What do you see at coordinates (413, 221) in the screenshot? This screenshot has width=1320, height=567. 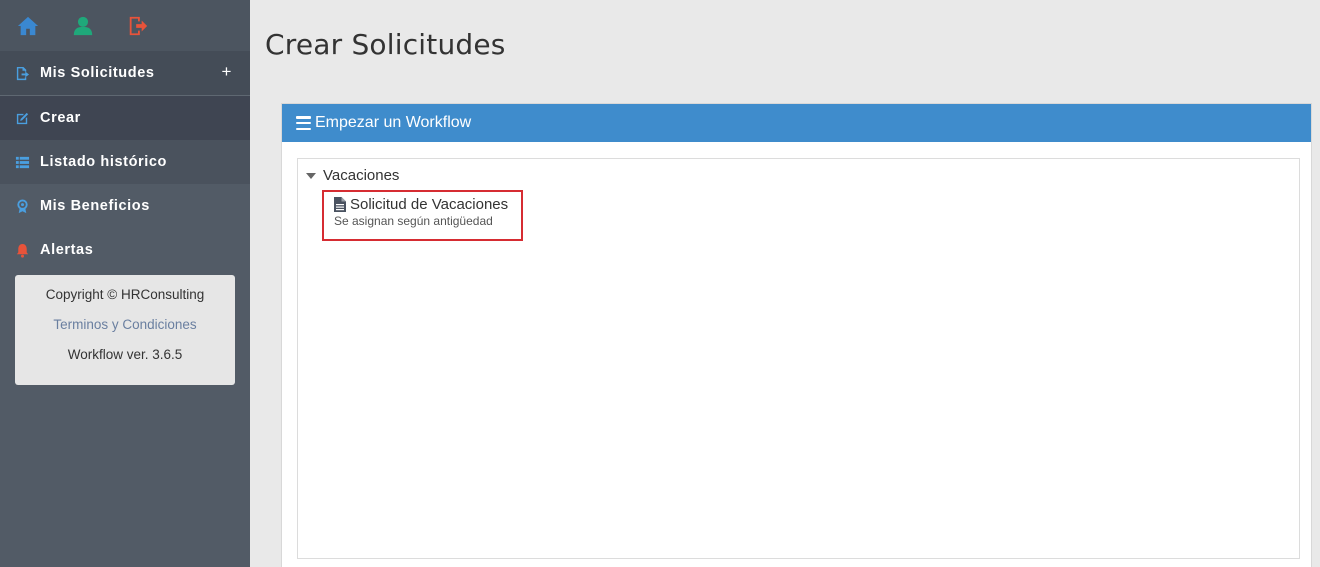 I see `workflow-item-subtitle: Se asignan según antigüedad` at bounding box center [413, 221].